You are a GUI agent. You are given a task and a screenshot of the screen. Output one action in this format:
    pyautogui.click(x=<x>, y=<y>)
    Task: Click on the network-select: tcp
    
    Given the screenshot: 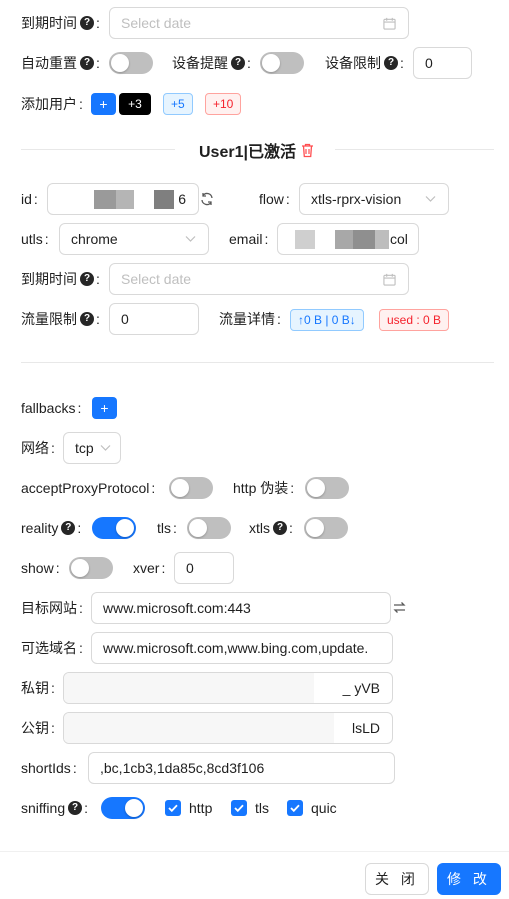 What is the action you would take?
    pyautogui.click(x=92, y=448)
    